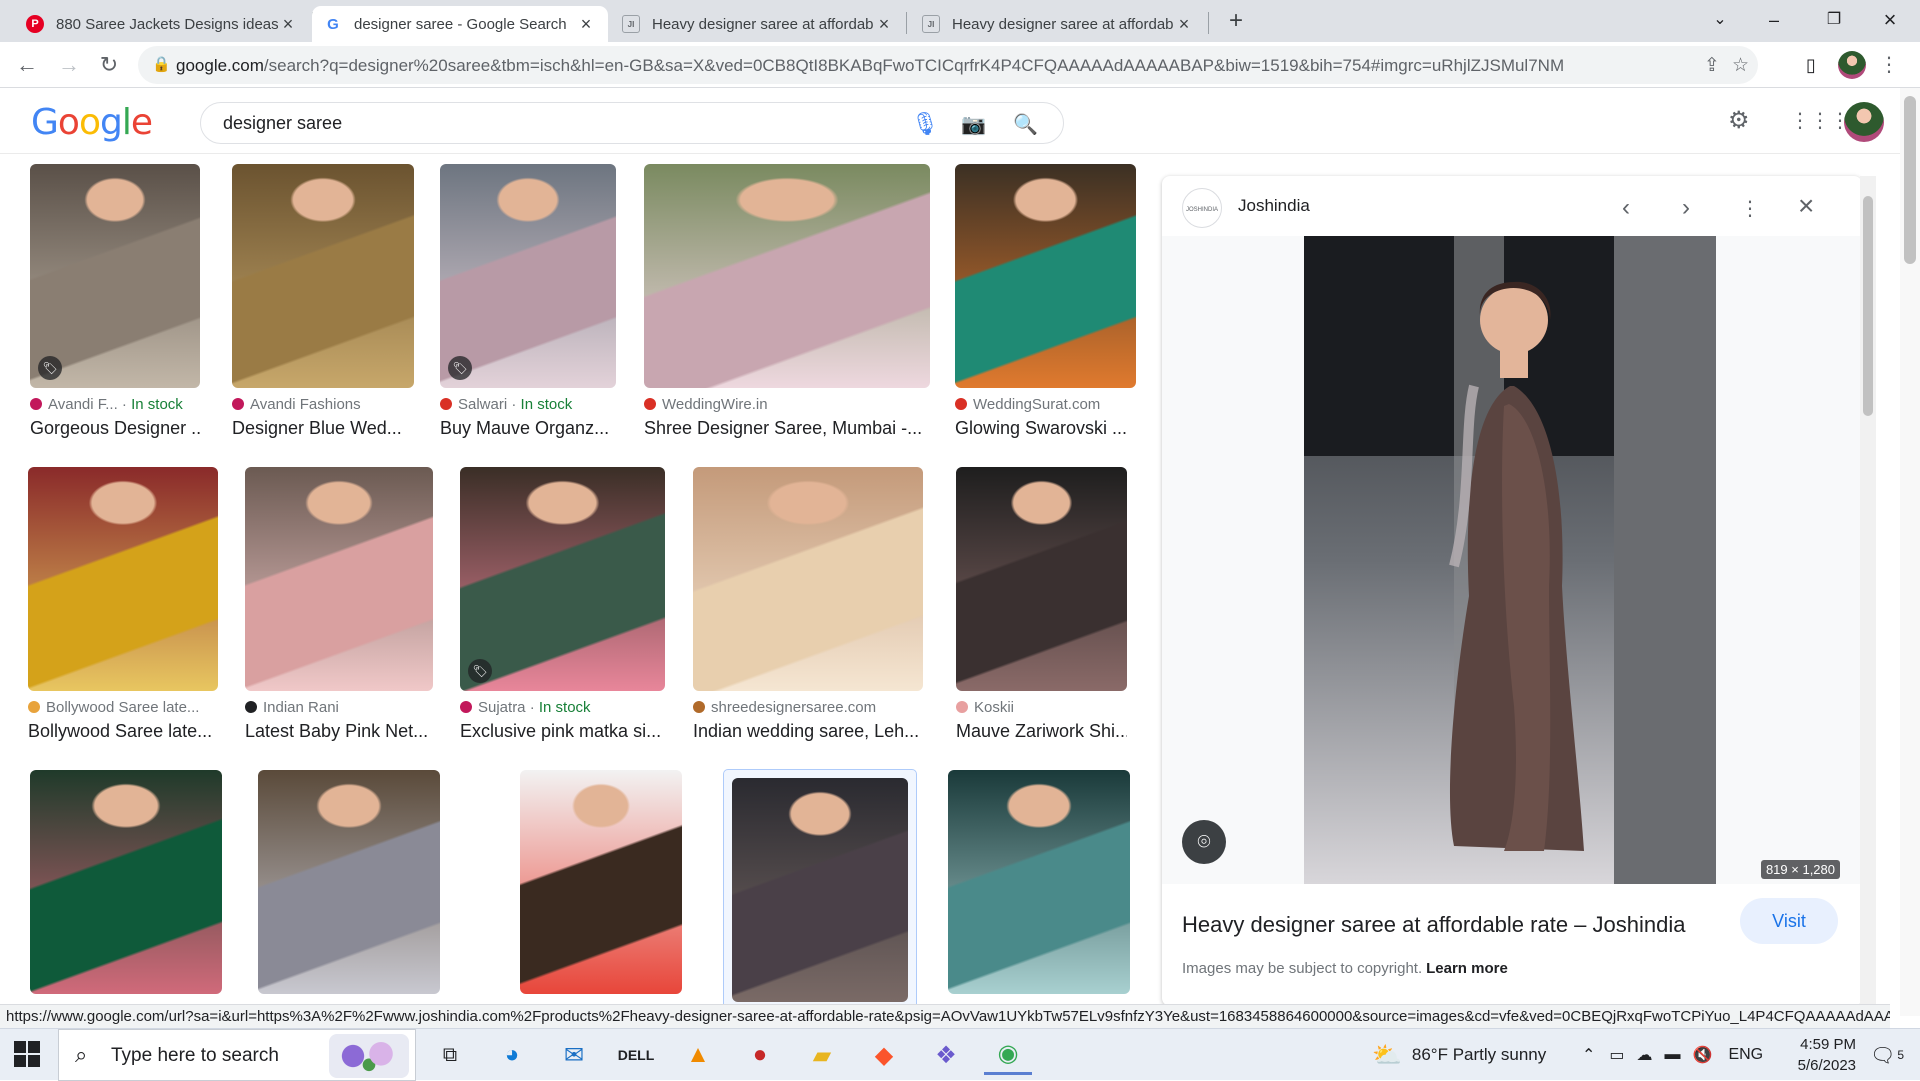 The width and height of the screenshot is (1920, 1081). Describe the element at coordinates (822, 1055) in the screenshot. I see `file-explorer-icon: ▰` at that location.